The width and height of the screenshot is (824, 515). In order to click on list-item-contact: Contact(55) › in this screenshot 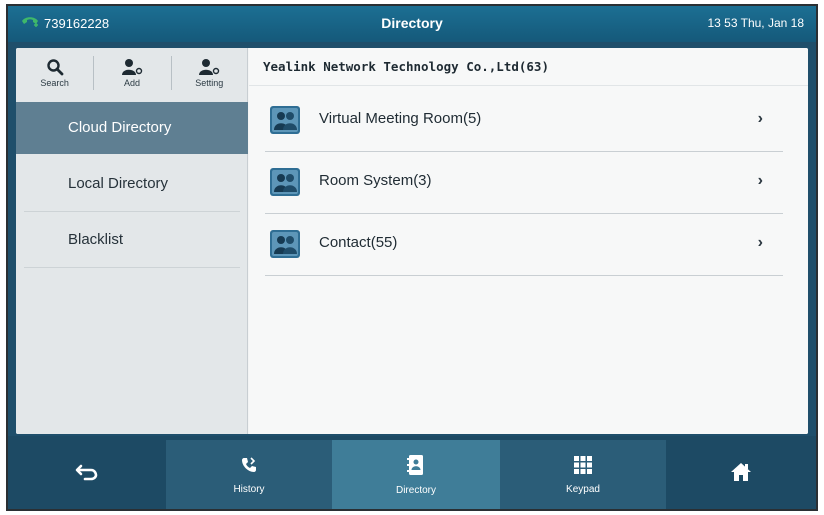, I will do `click(524, 245)`.